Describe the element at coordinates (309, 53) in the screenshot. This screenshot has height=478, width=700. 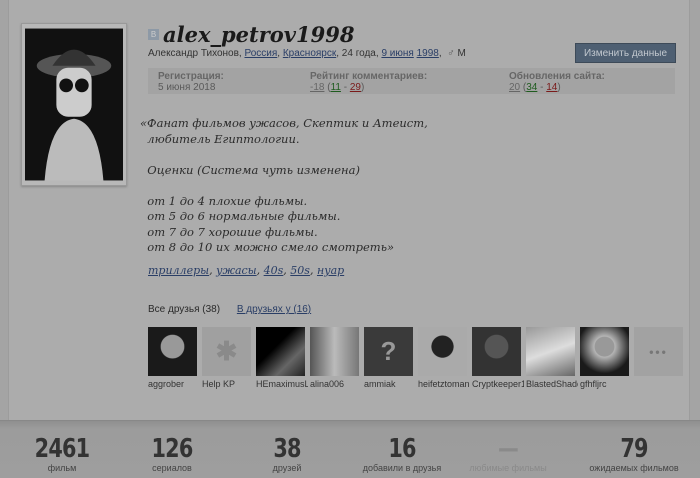
I see `city-link: Красноярск` at that location.